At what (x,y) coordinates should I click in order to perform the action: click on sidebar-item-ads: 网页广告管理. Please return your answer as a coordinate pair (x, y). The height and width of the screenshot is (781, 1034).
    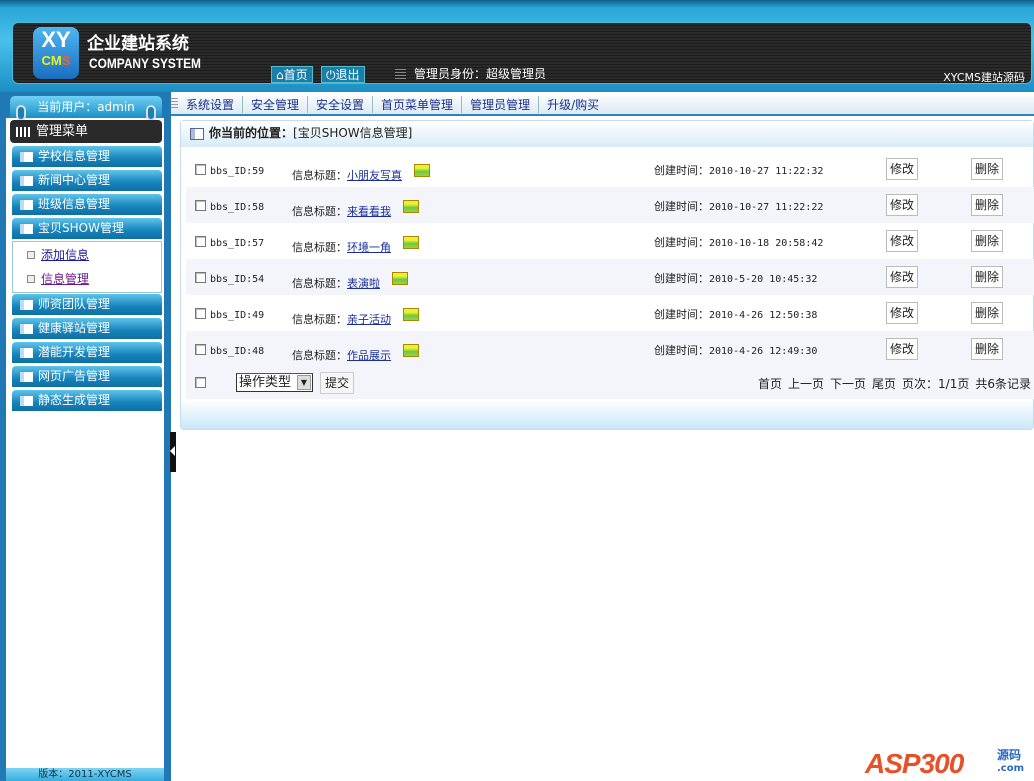
    Looking at the image, I should click on (87, 376).